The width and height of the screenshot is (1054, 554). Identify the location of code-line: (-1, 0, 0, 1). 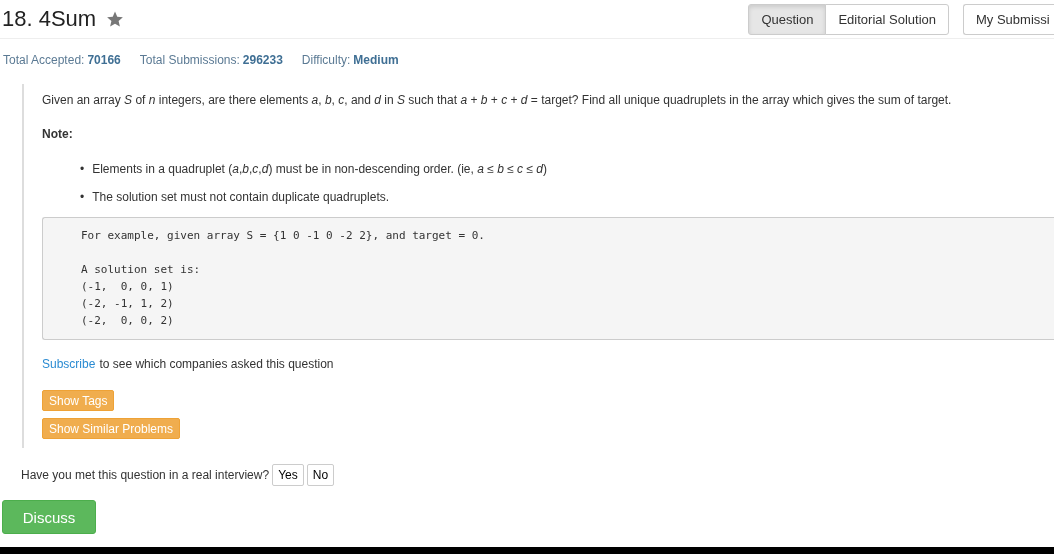
(127, 287).